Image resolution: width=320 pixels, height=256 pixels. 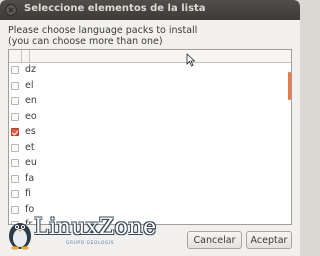 I want to click on list-header, so click(x=150, y=56).